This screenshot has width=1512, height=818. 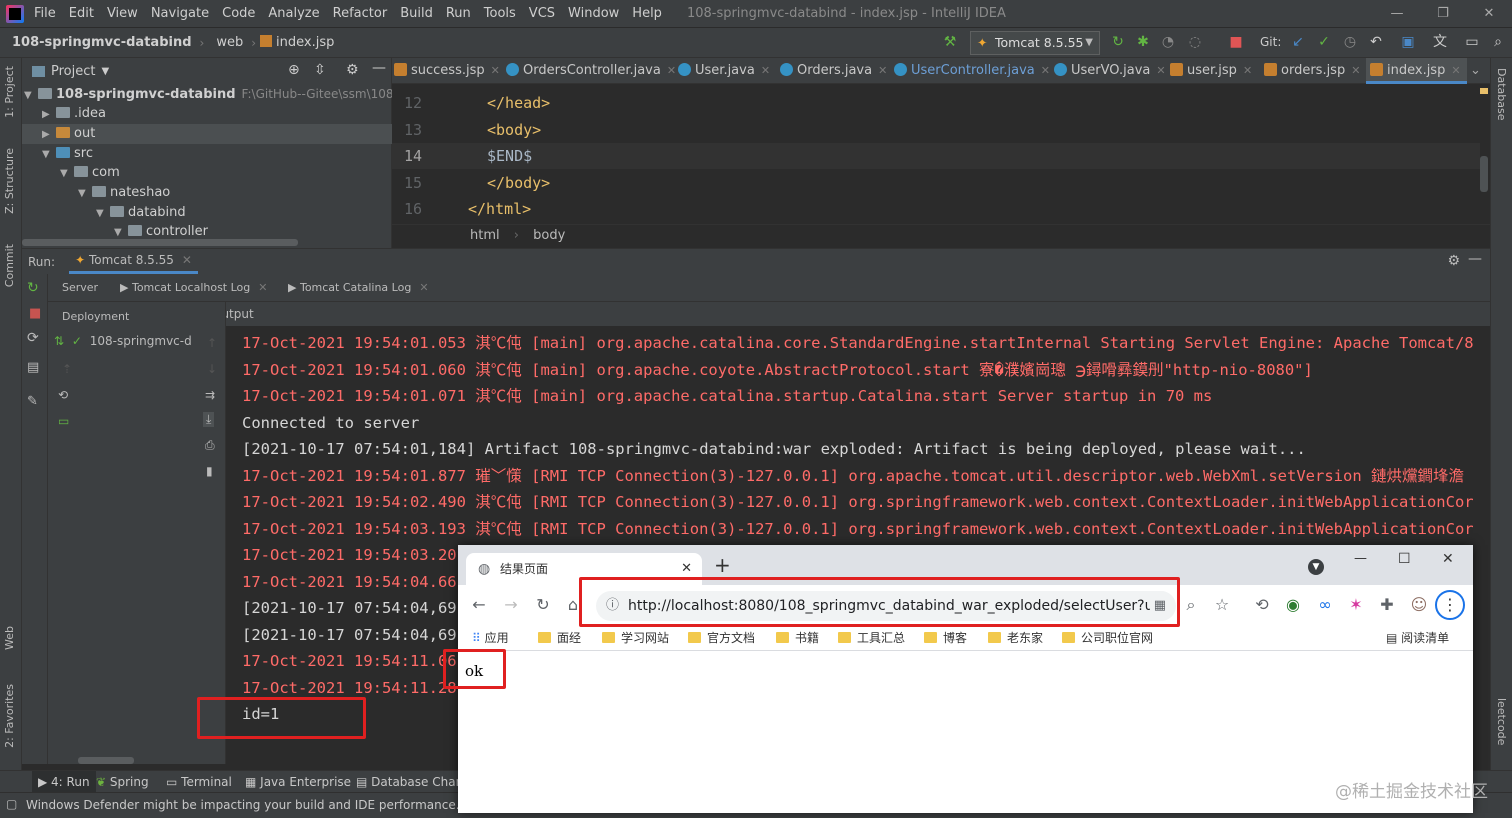 I want to click on collapse-all-icon: ⇳, so click(x=320, y=70).